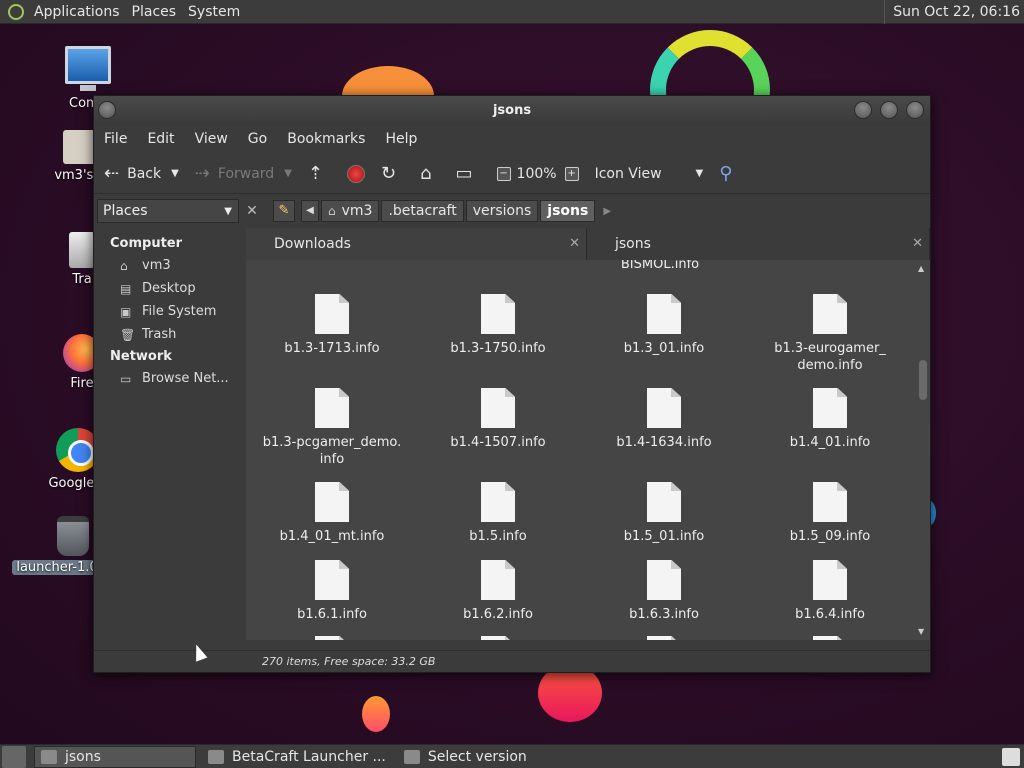 This screenshot has height=768, width=1024. I want to click on file-item: b1.4_01_mt.info, so click(332, 513).